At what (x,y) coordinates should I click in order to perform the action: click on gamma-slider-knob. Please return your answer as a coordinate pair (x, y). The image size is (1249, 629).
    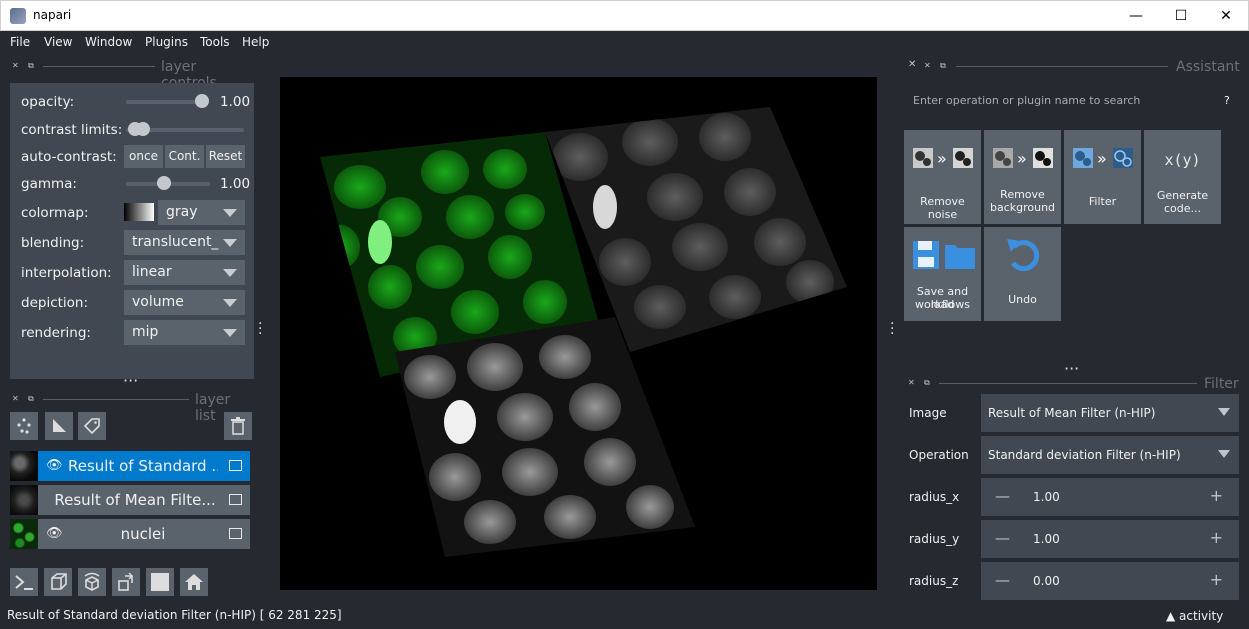
    Looking at the image, I should click on (164, 183).